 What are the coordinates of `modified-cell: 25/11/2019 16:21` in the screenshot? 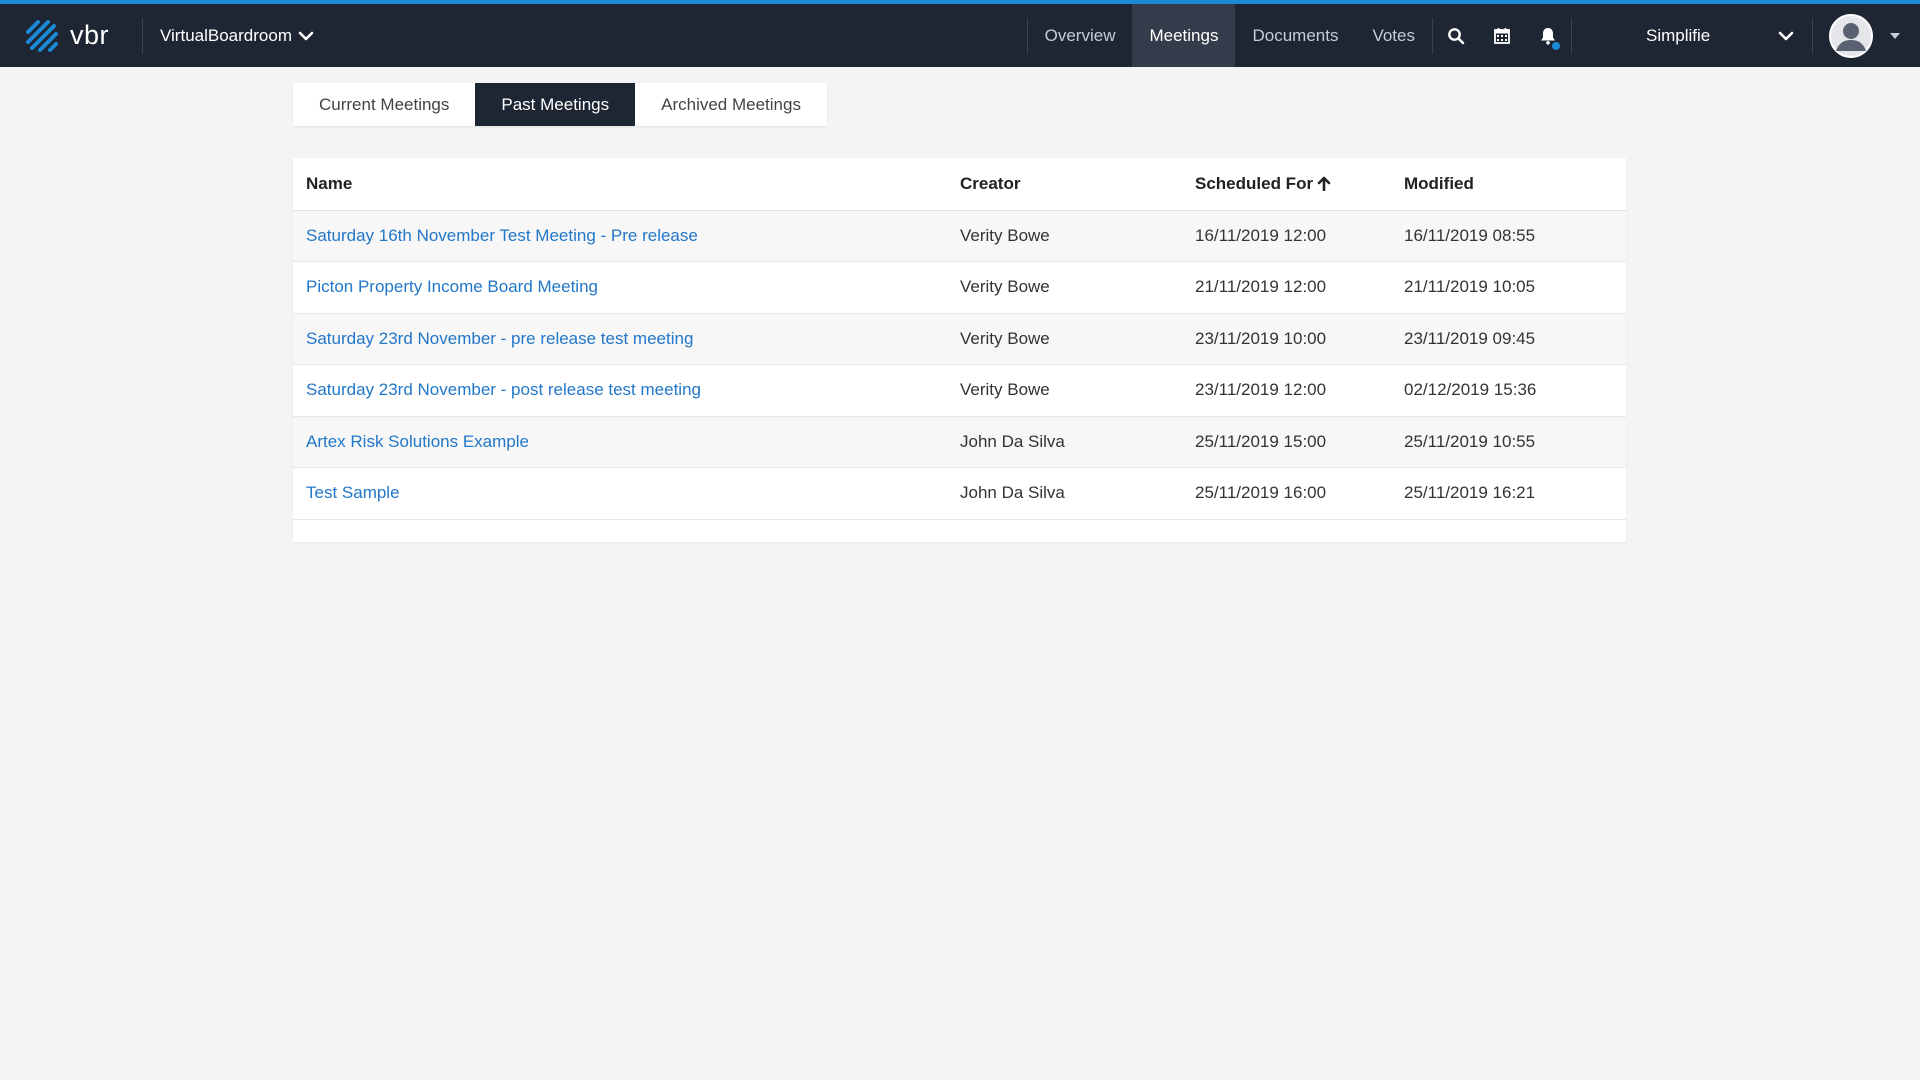 It's located at (1508, 493).